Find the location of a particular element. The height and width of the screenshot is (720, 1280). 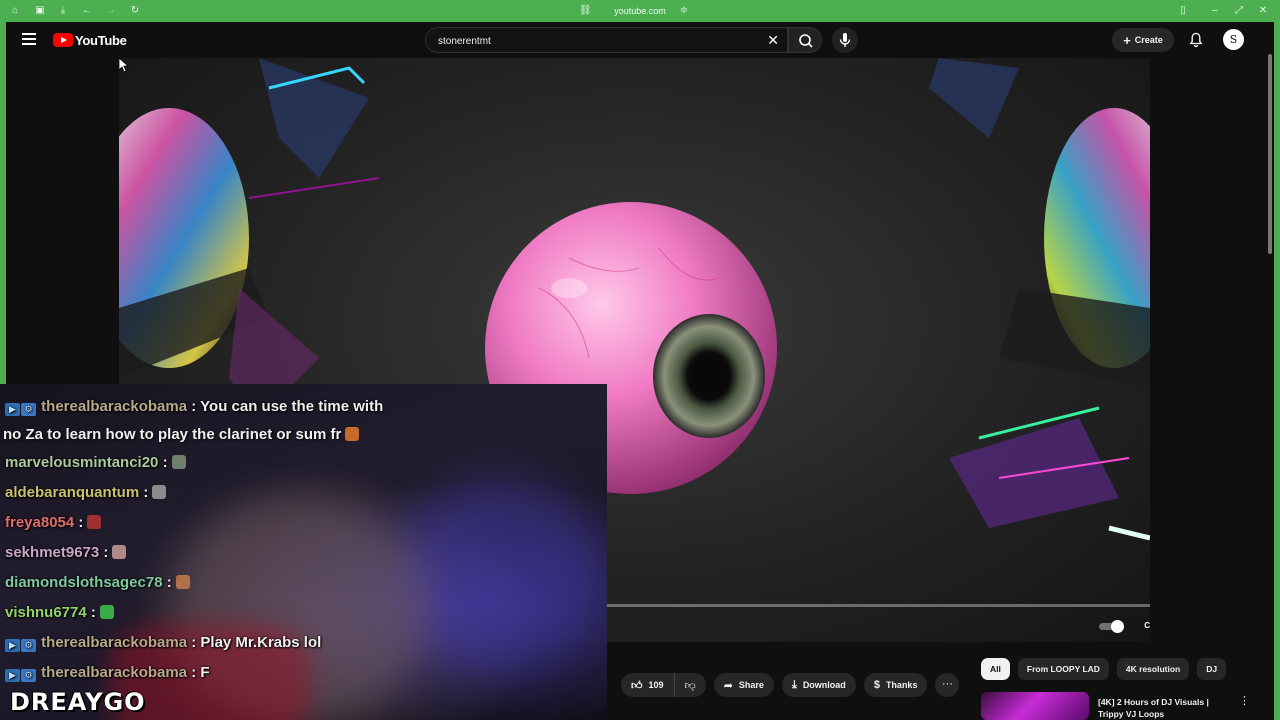

search-icon is located at coordinates (806, 41).